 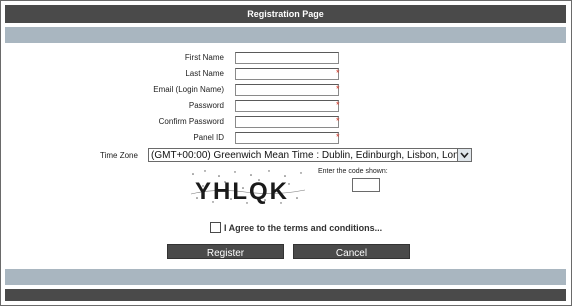 What do you see at coordinates (287, 106) in the screenshot?
I see `password-input` at bounding box center [287, 106].